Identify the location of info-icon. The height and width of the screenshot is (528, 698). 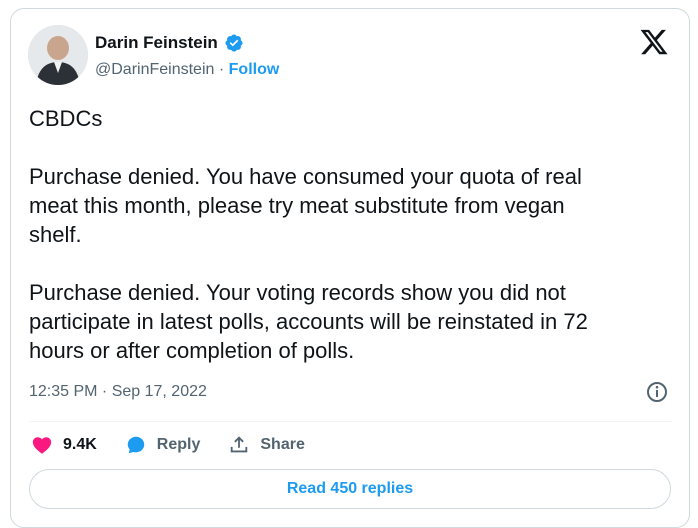
(657, 392).